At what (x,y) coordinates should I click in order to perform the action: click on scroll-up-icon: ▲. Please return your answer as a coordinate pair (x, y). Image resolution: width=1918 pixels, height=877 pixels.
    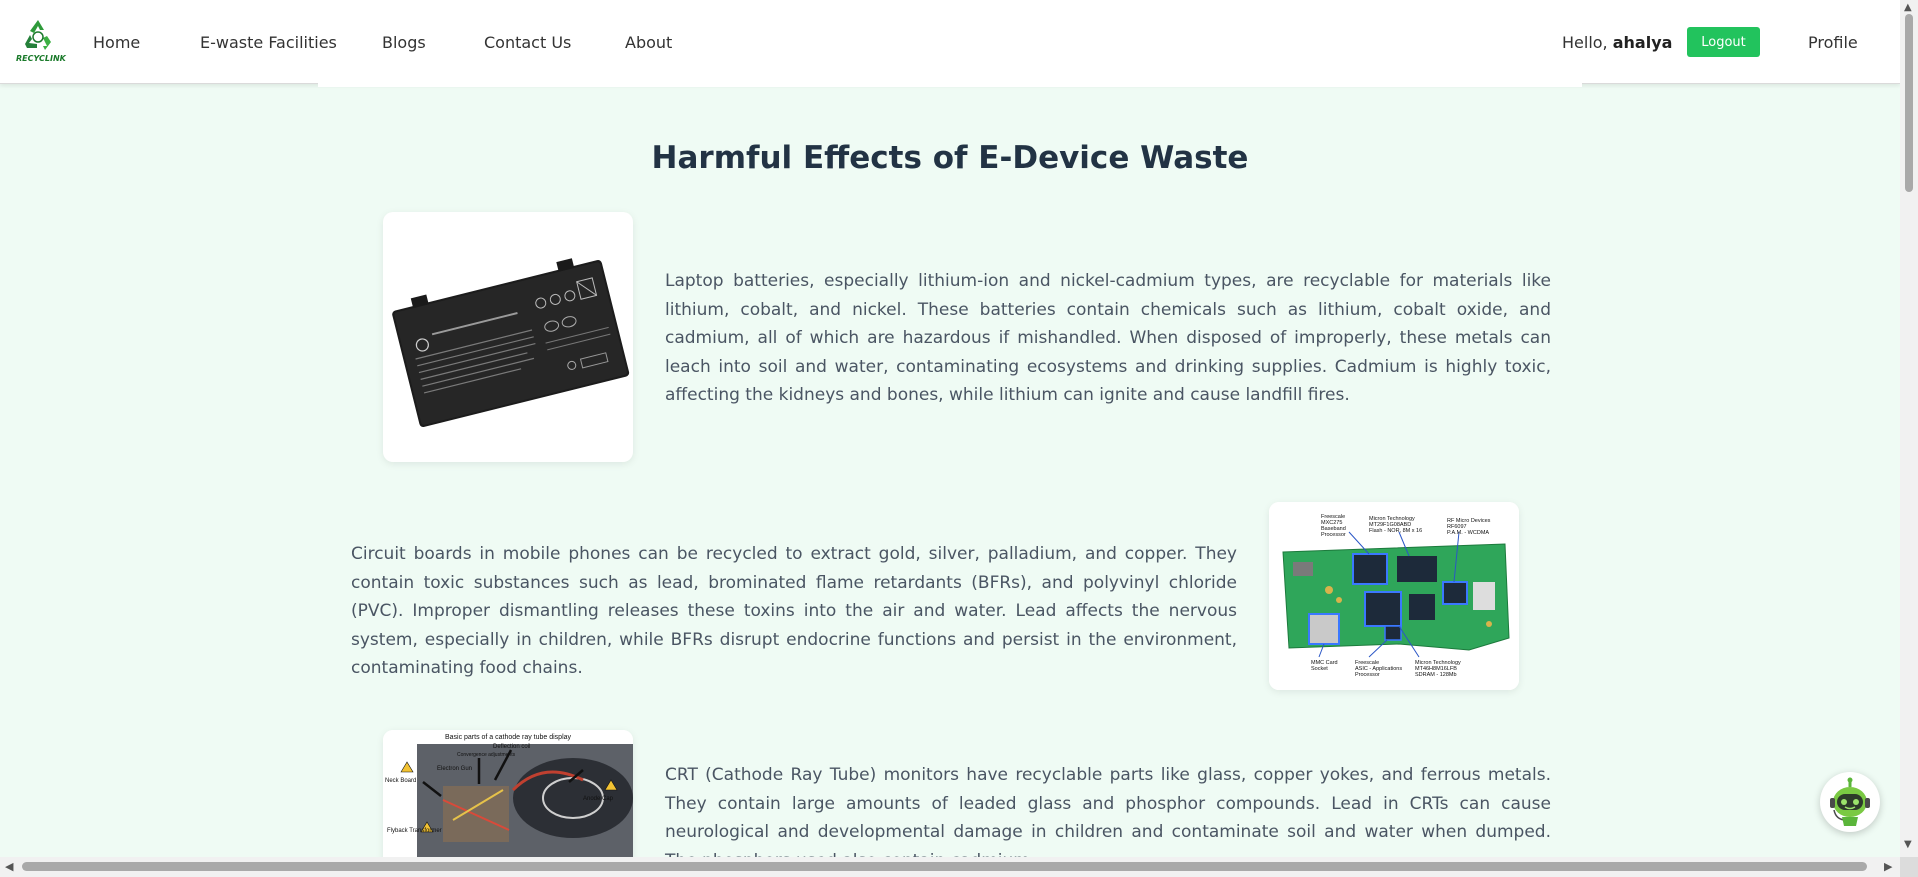
    Looking at the image, I should click on (1908, 8).